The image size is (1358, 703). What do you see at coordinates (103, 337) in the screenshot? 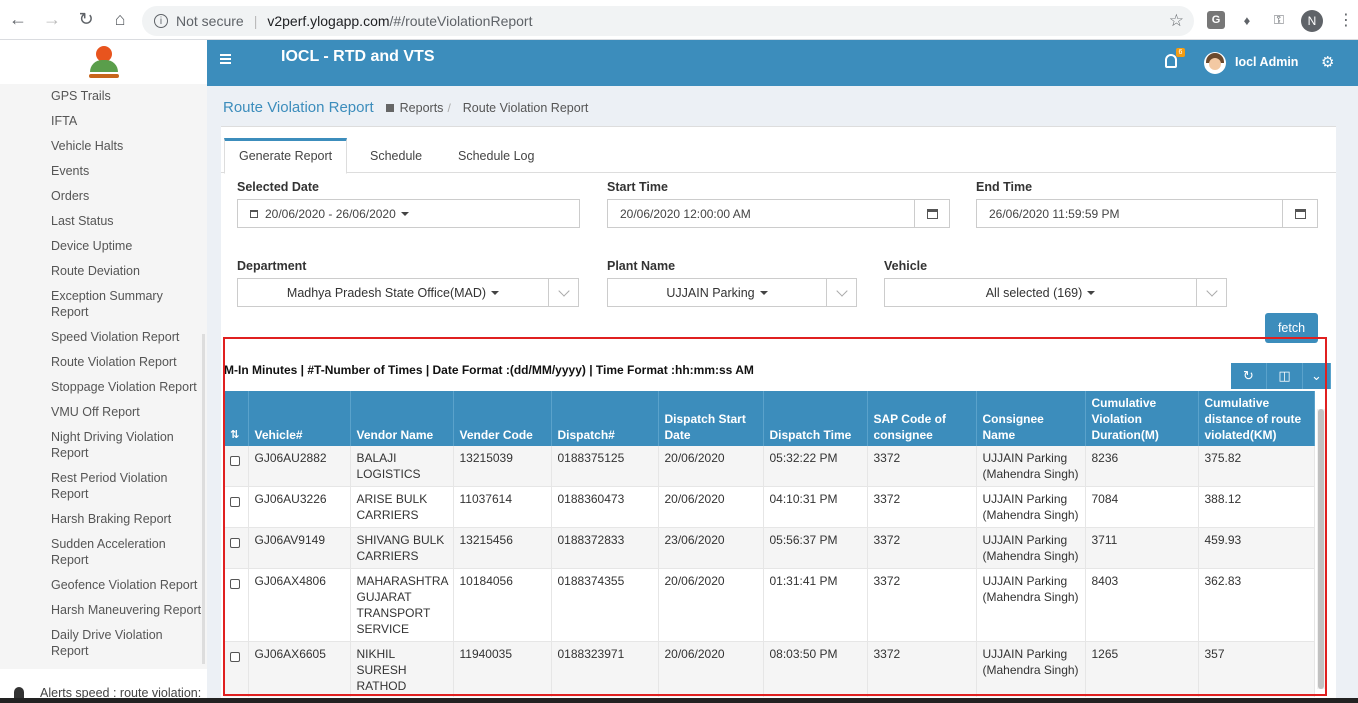
I see `sidebar-item: Speed Violation Report` at bounding box center [103, 337].